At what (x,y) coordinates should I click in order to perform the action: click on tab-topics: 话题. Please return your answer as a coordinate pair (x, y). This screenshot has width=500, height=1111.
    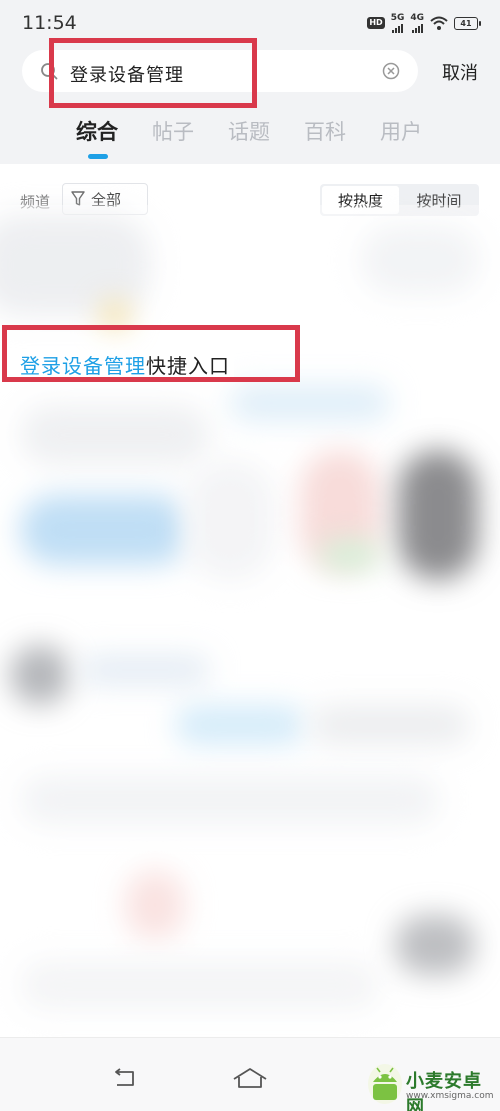
    Looking at the image, I should click on (249, 131).